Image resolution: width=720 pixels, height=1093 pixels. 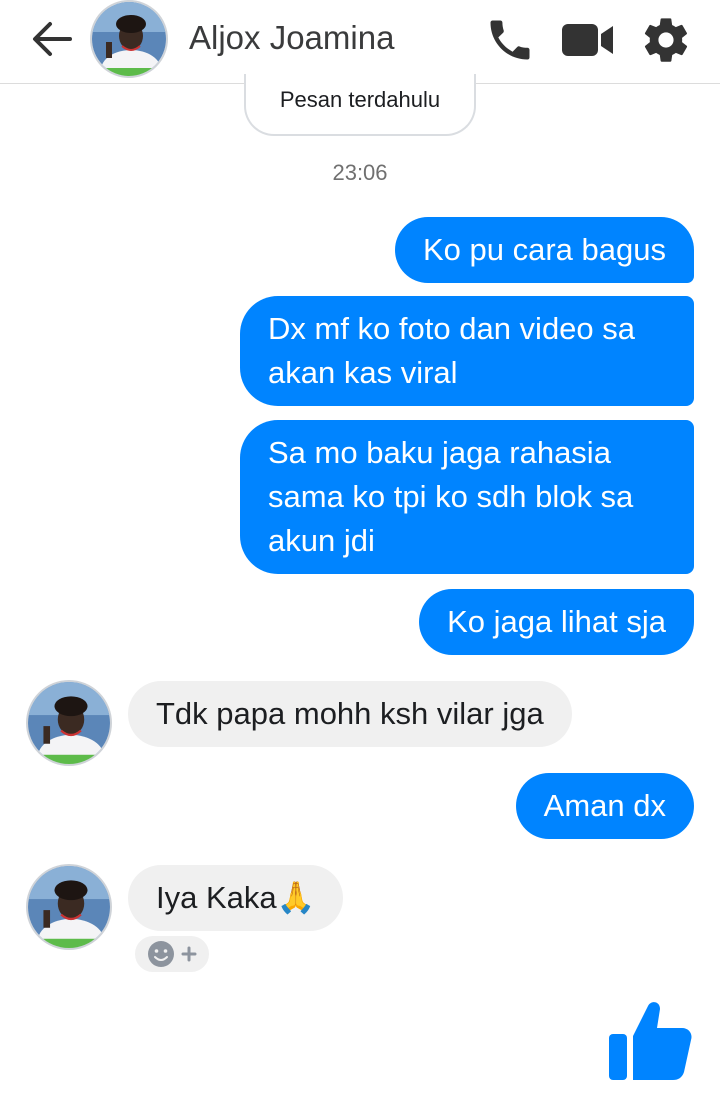 I want to click on incoming-message: Tdk papa mohh ksh vilar jga, so click(x=350, y=714).